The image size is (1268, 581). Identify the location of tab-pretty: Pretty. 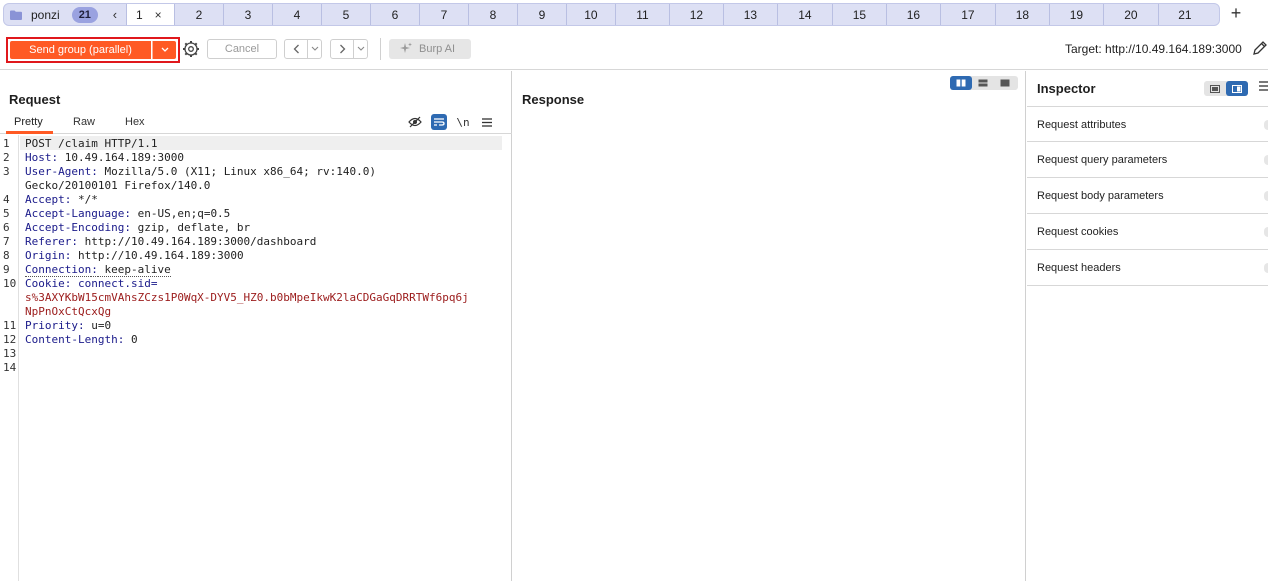
(28, 122).